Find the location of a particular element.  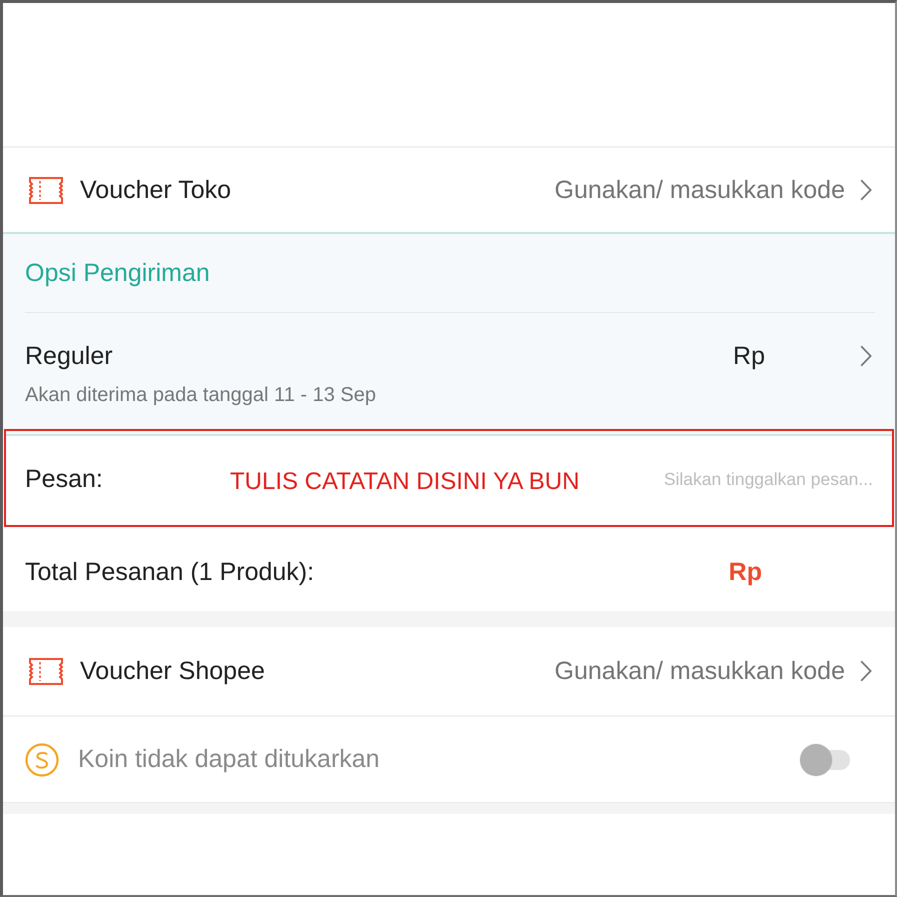

annotation-text: TULIS CATATAN DISINI YA BUN is located at coordinates (405, 481).